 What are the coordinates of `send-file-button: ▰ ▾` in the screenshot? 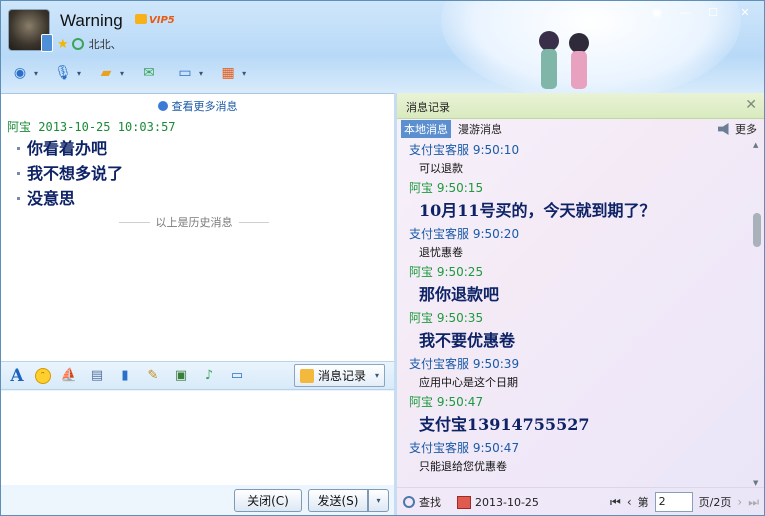 It's located at (109, 73).